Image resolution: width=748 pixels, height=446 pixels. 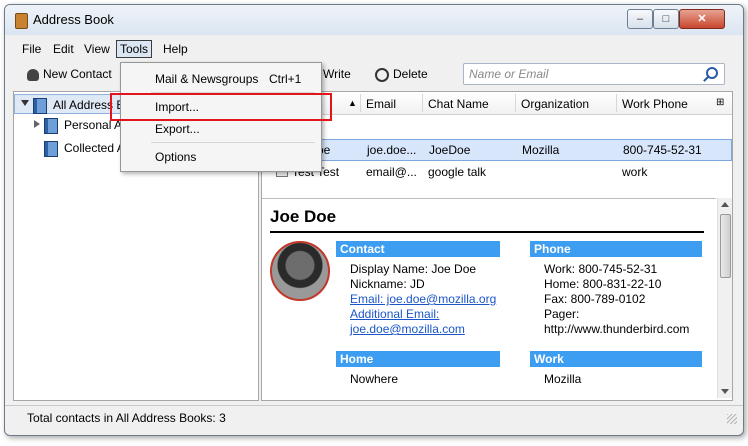 What do you see at coordinates (595, 299) in the screenshot?
I see `fax: Fax: 800-789-0102` at bounding box center [595, 299].